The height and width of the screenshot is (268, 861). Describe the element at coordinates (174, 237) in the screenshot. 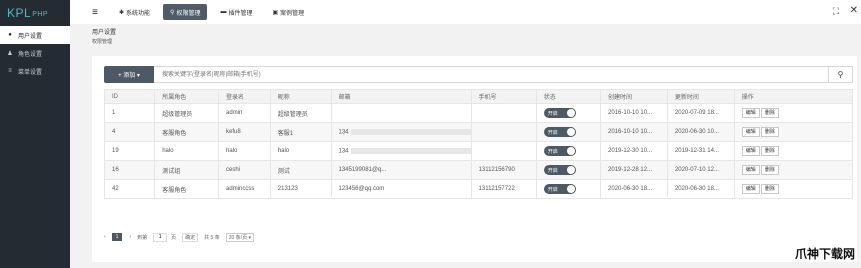

I see `page-unit-label: 页` at that location.